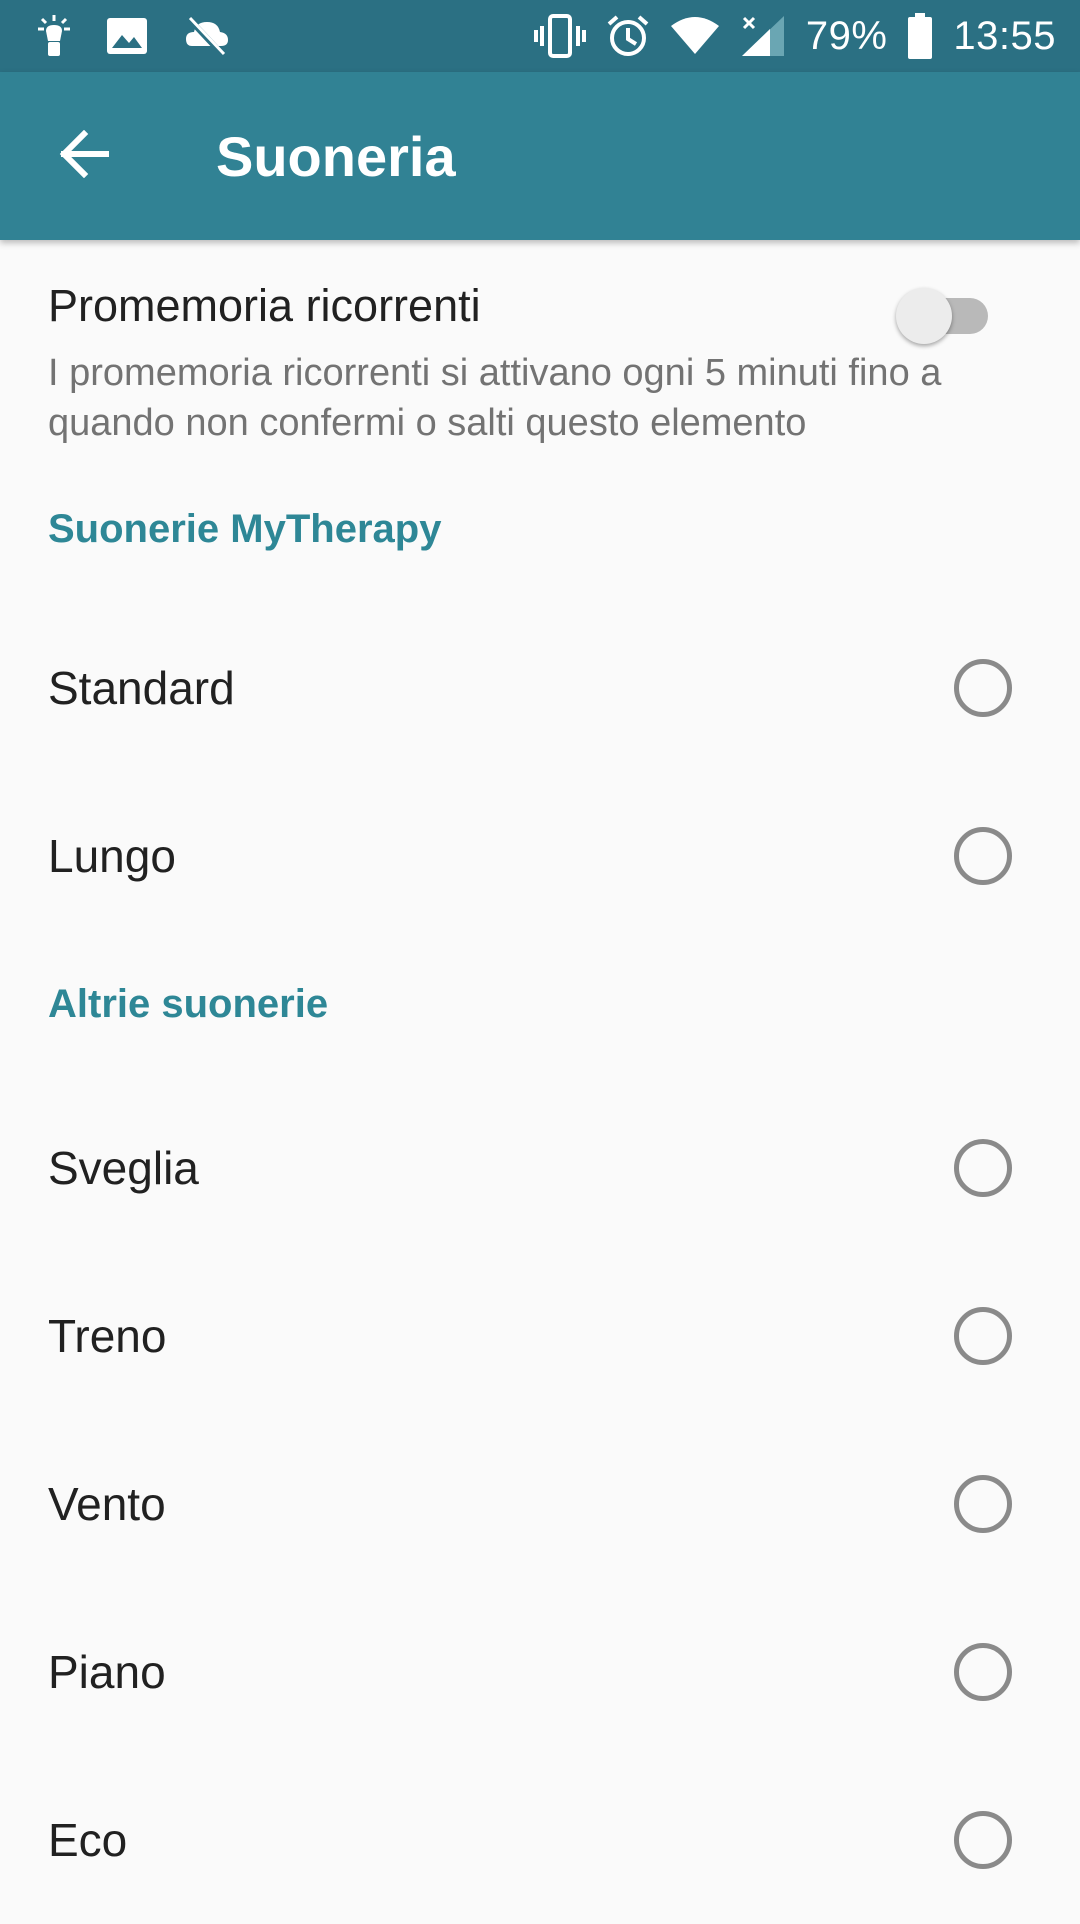 This screenshot has height=1924, width=1080. What do you see at coordinates (540, 1672) in the screenshot?
I see `ringtone-option-piano: Piano` at bounding box center [540, 1672].